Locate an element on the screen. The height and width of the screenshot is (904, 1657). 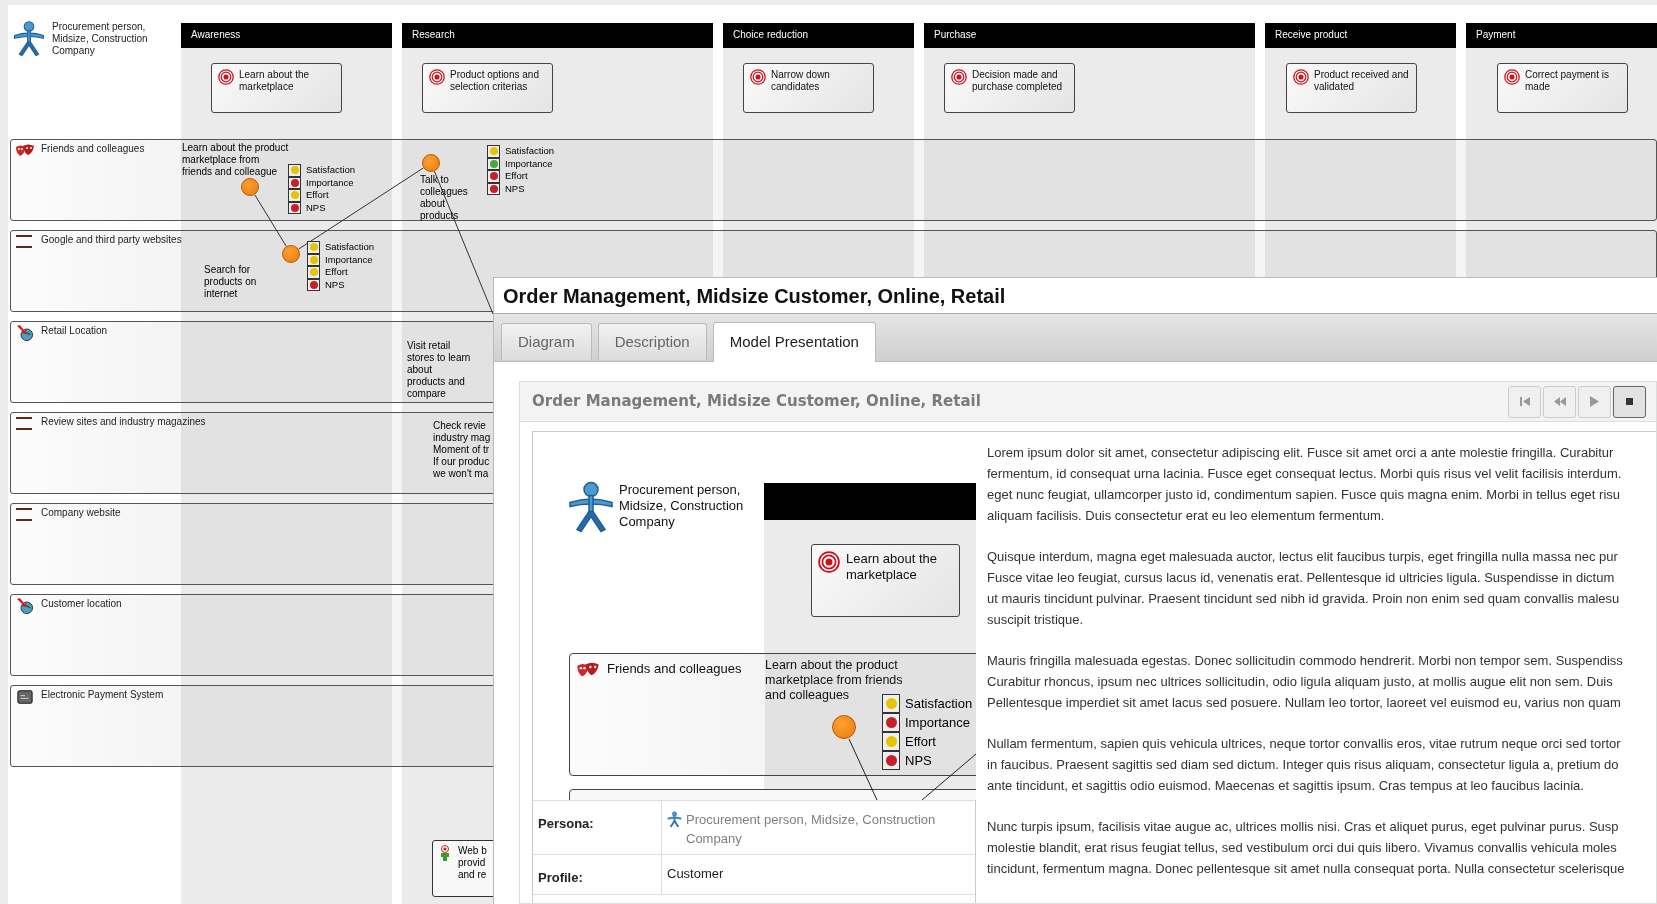
description-paragraph: Mauris fringilla malesuada egestas. Donec sollicitudin commodo hendrerit. Morbi non tempor sem. Suspendiss Curabitur rhoncus, ipsum nec ultrices sollicitudin, odio ligula aliquam justo, at mollis augue elit non sem. Duis Pellentesque imperdiet sit amet lacus sed posuere. Nullam leo tortor, laoreet vel euismod eu, varius non quam is located at coordinates (1305, 682).